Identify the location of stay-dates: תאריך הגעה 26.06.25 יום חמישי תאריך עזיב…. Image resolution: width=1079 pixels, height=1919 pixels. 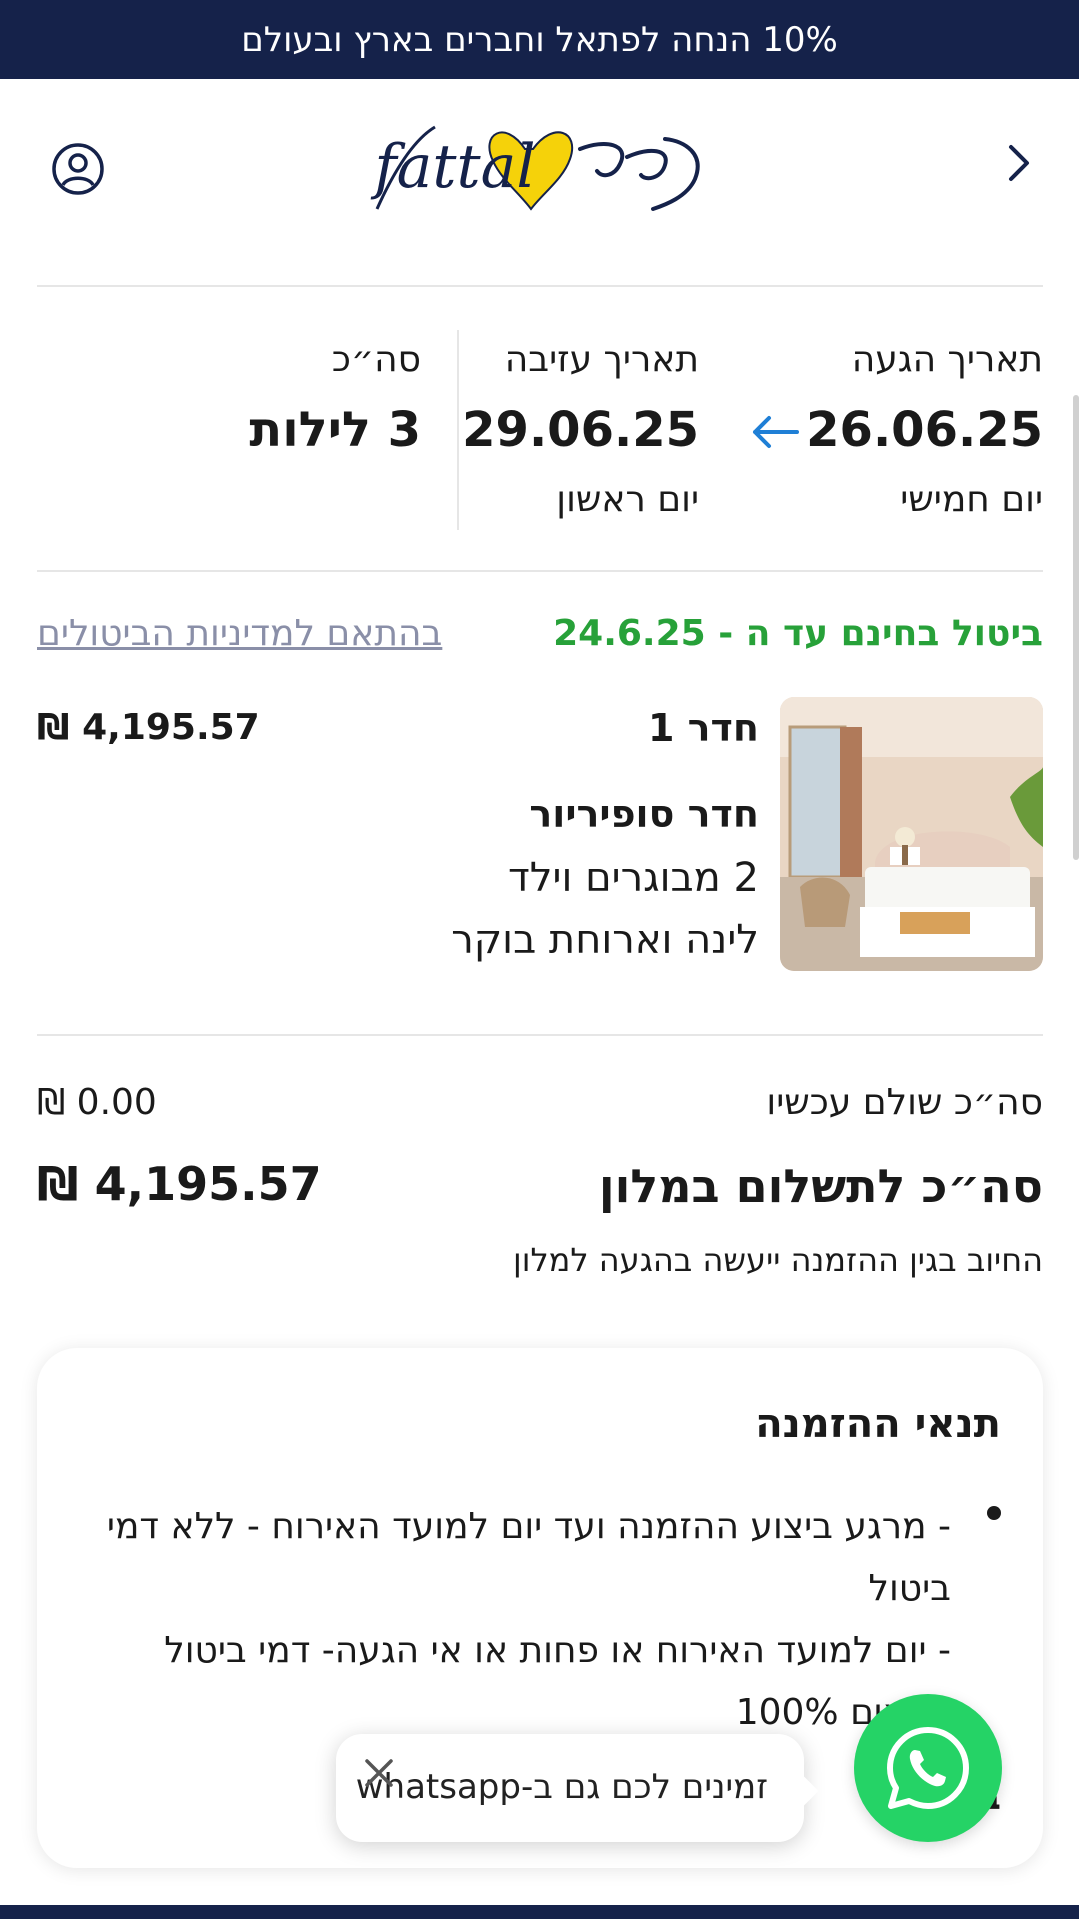
(540, 430).